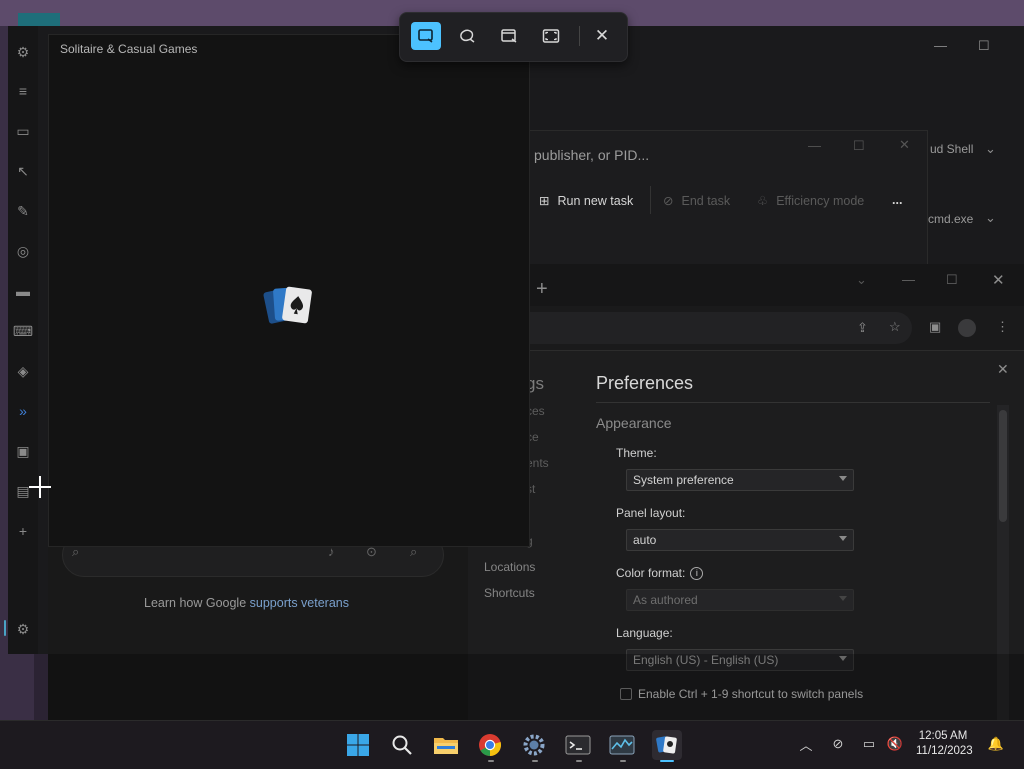  Describe the element at coordinates (129, 49) in the screenshot. I see `solitaire-title: Solitaire & Casual Games` at that location.